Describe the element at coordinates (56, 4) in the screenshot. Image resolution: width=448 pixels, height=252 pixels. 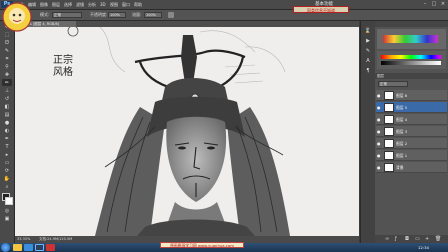
I see `menu-layer: 图层` at that location.